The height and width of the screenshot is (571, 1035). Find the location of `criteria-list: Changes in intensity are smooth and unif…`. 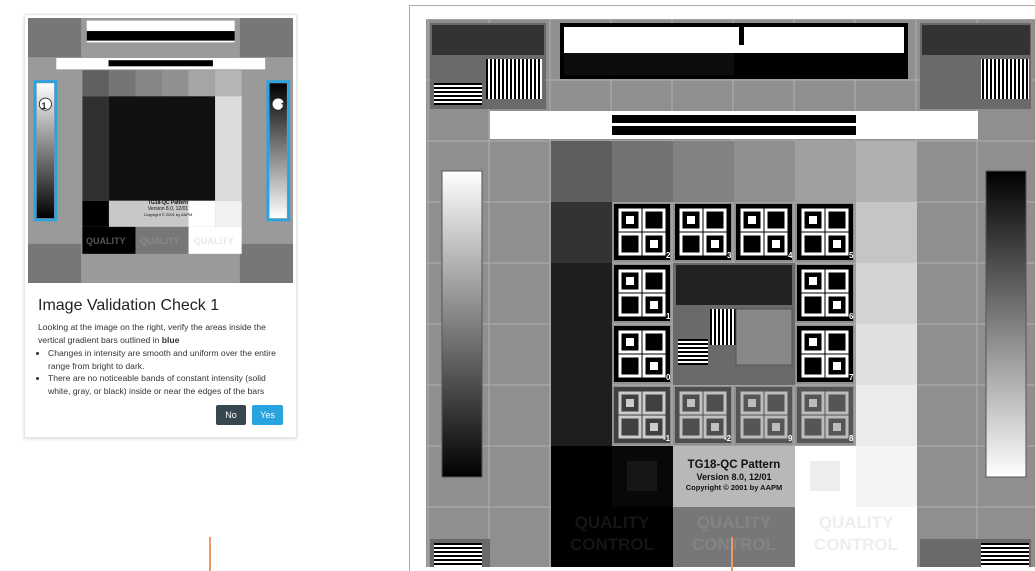

criteria-list: Changes in intensity are smooth and unif… is located at coordinates (162, 372).